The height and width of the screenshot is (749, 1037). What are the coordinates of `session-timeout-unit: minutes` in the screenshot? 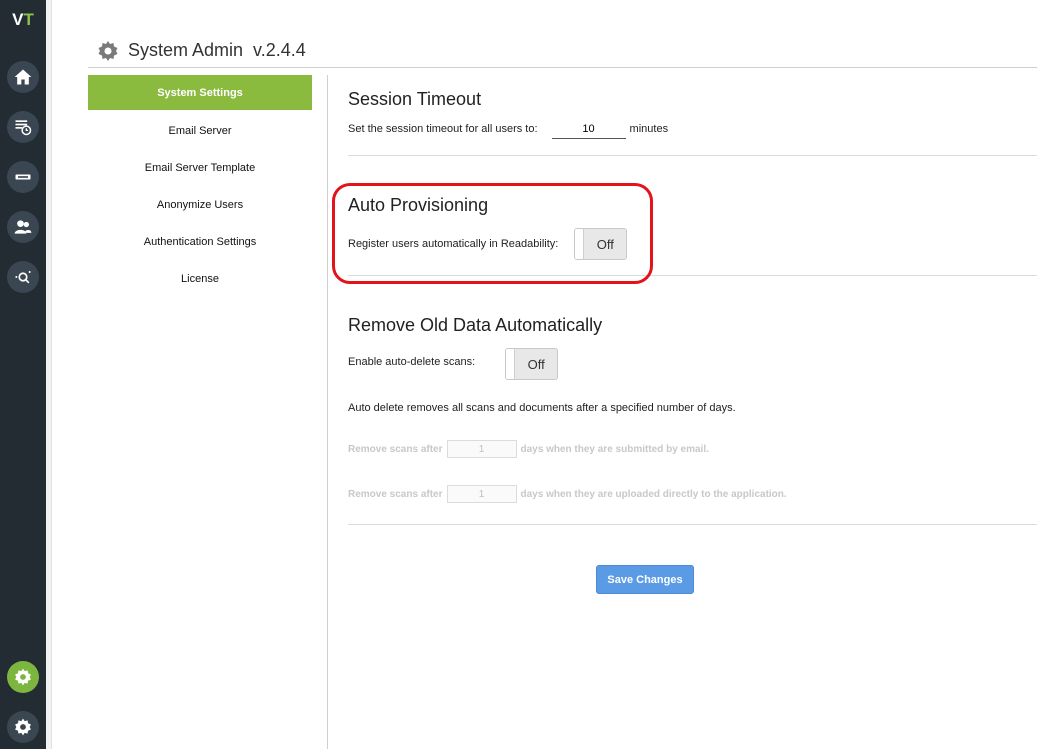 It's located at (649, 129).